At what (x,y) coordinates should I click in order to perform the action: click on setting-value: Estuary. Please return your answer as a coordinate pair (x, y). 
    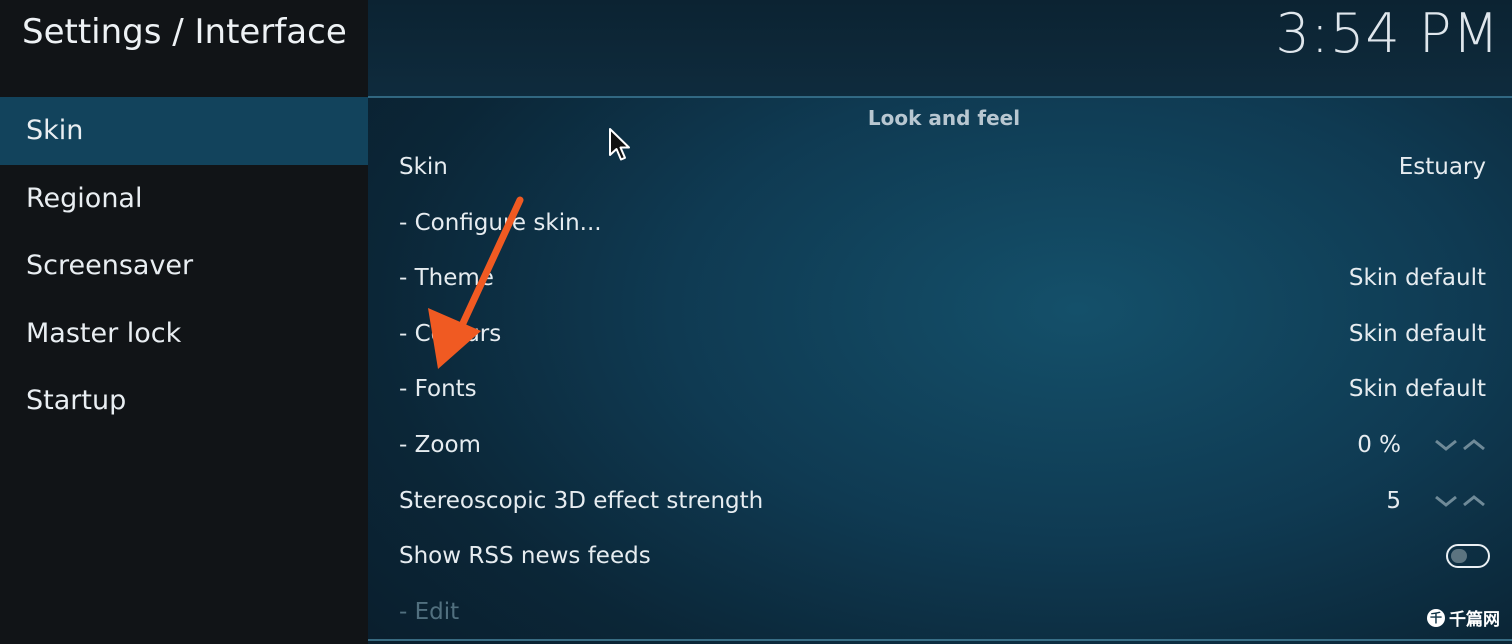
    Looking at the image, I should click on (1442, 167).